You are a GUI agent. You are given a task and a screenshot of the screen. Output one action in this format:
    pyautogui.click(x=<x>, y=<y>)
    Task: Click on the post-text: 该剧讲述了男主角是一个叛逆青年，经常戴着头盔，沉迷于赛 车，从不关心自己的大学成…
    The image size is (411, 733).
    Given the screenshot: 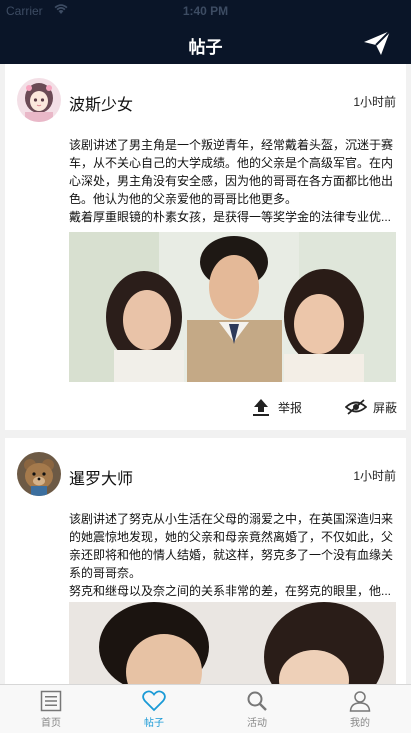 What is the action you would take?
    pyautogui.click(x=232, y=181)
    